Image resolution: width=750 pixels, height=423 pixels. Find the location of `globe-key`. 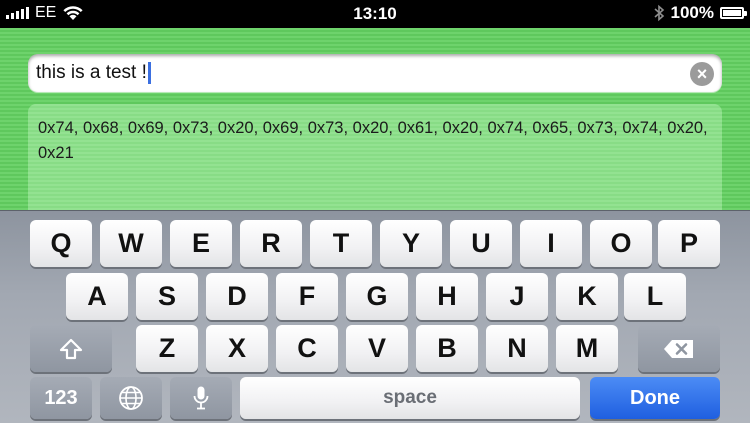

globe-key is located at coordinates (131, 398).